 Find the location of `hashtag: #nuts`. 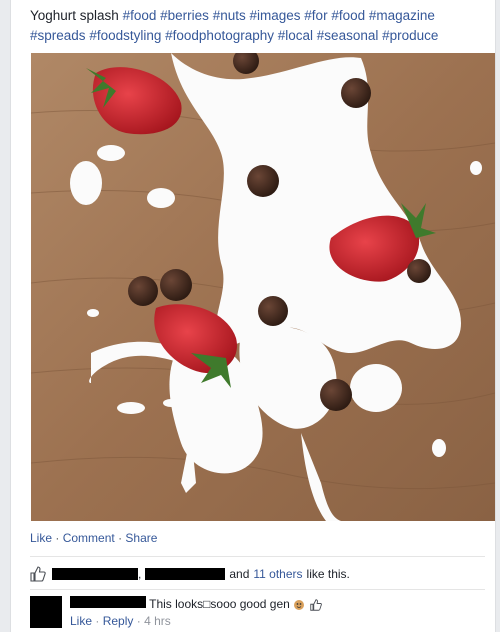

hashtag: #nuts is located at coordinates (229, 15).